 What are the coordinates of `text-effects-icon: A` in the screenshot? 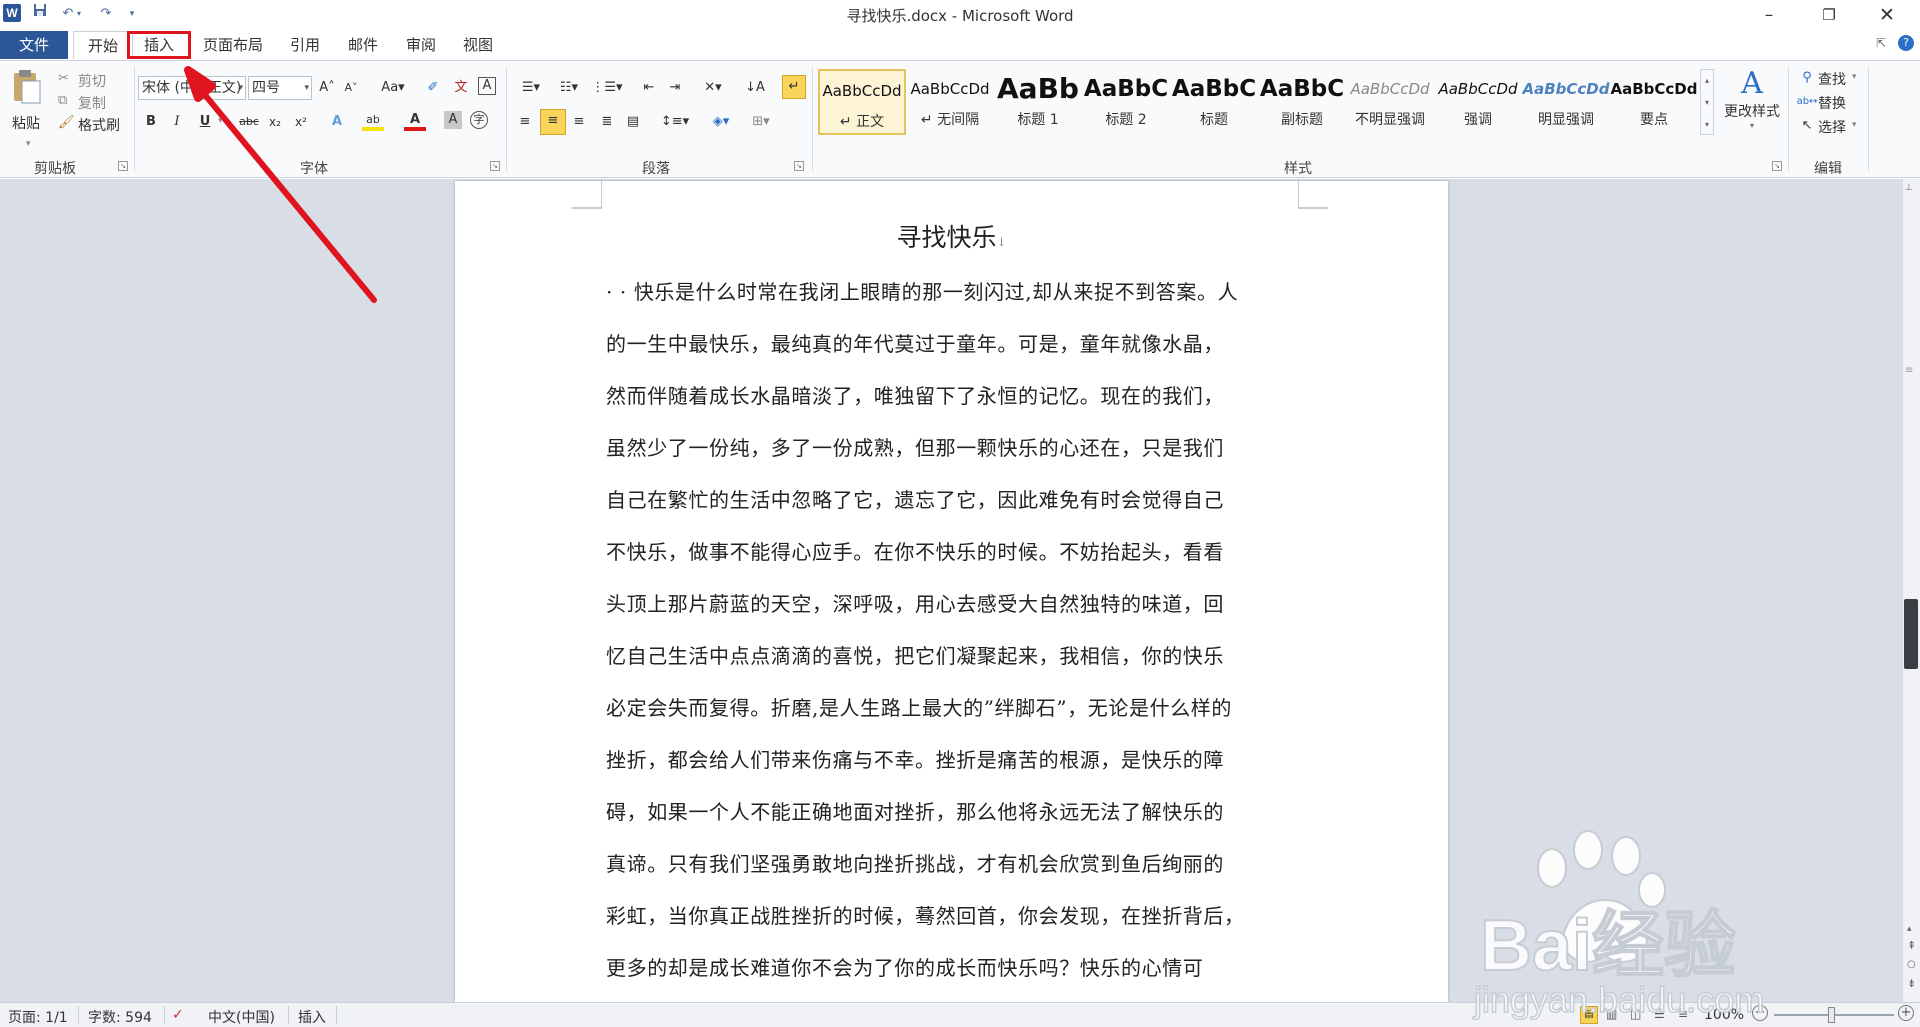 It's located at (337, 122).